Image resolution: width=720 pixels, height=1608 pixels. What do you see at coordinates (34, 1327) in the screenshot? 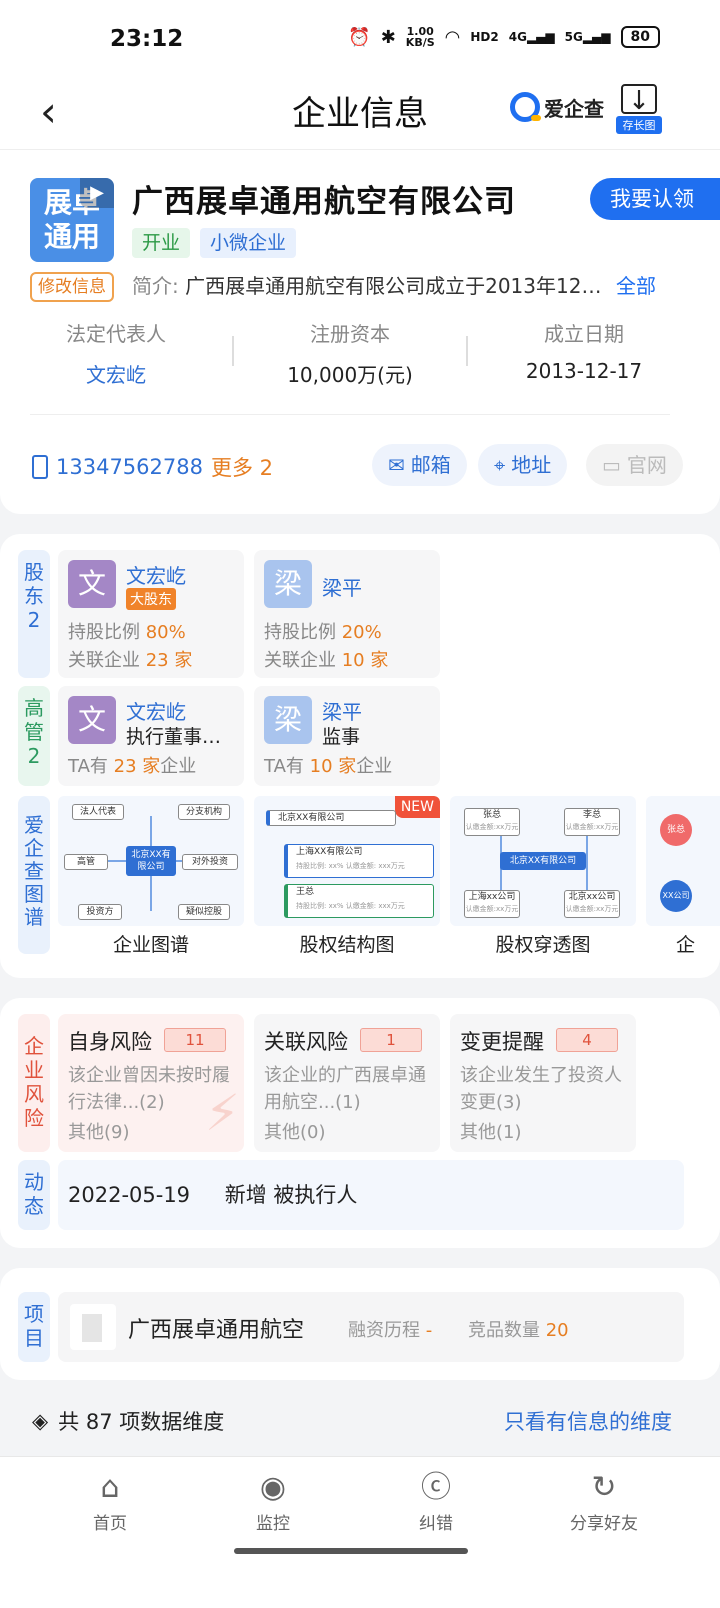
I see `tab-project: 项目` at bounding box center [34, 1327].